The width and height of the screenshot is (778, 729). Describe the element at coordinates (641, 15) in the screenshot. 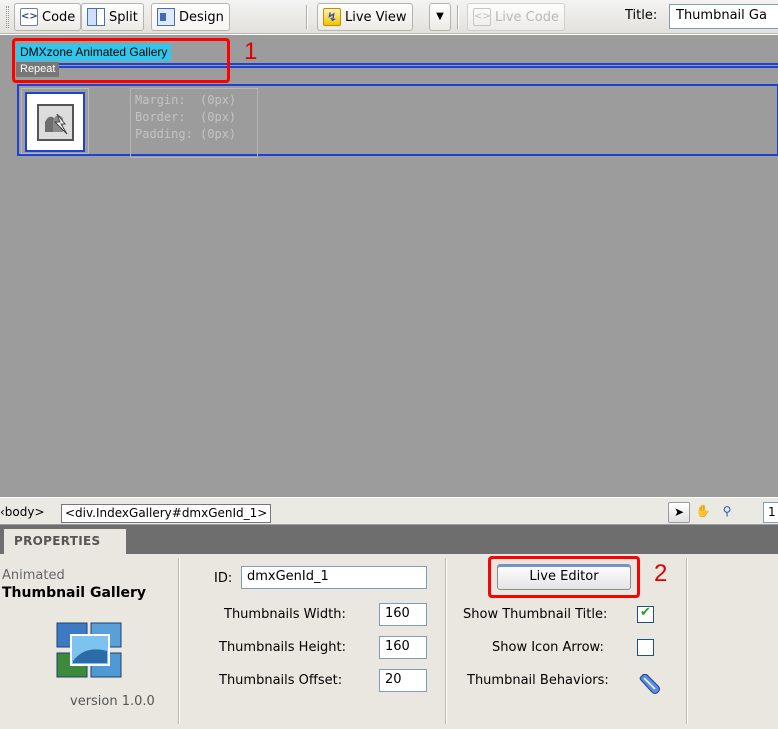

I see `title-label: Title:` at that location.